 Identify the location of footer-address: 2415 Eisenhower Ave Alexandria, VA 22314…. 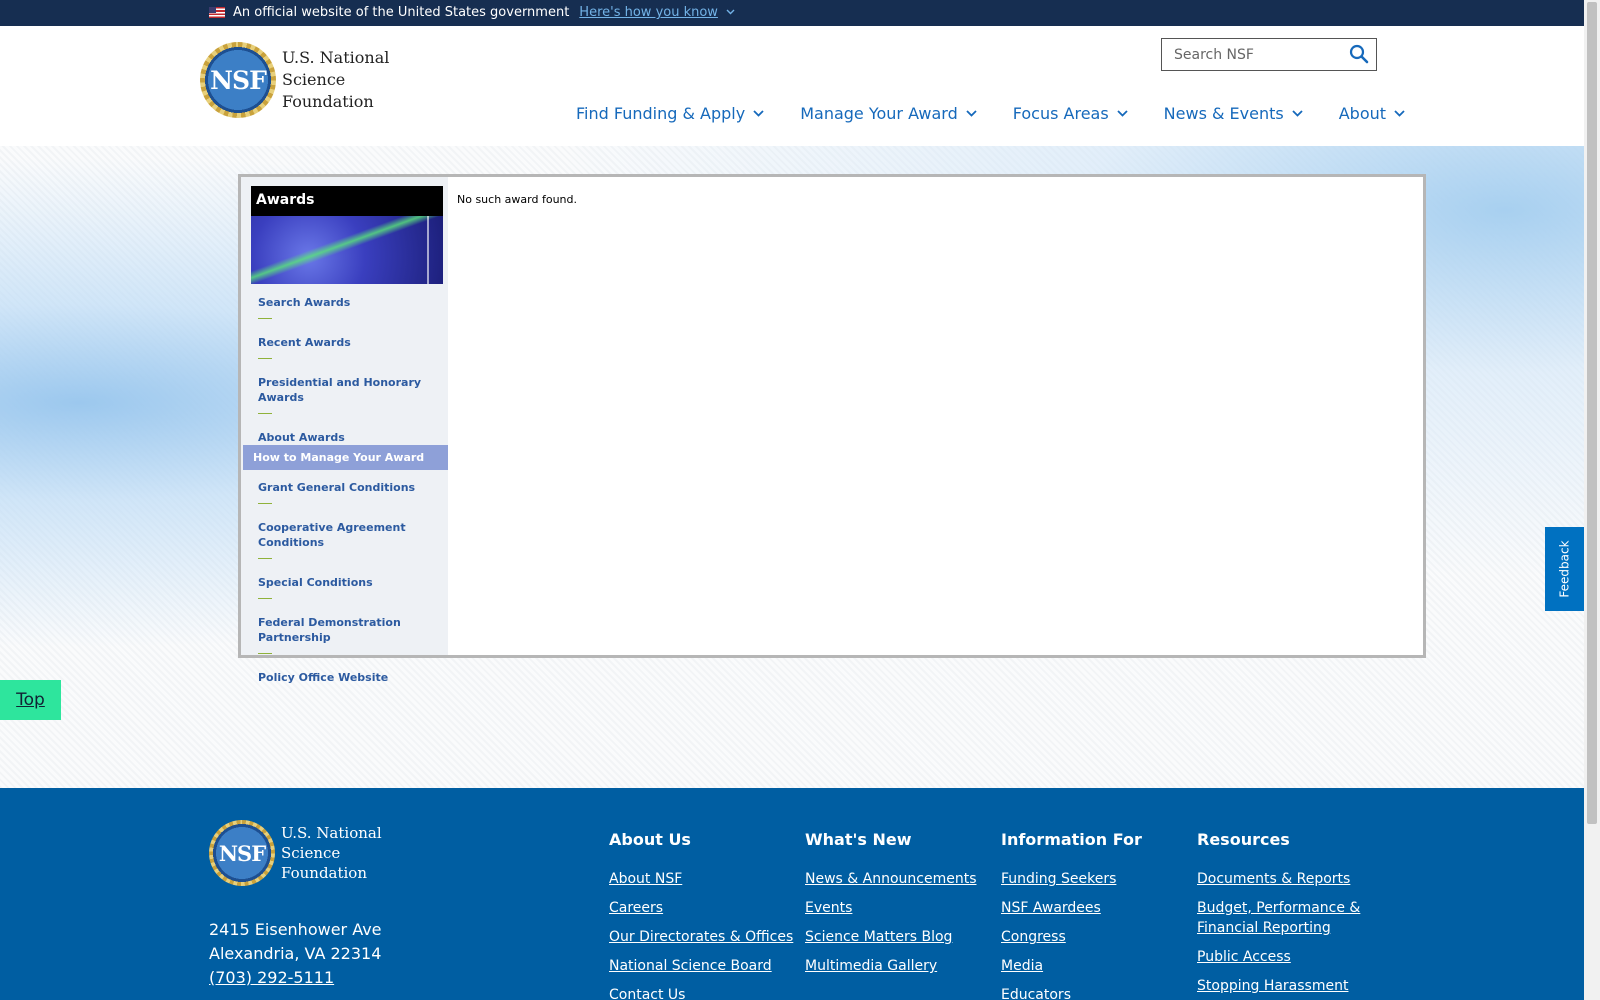
(295, 953).